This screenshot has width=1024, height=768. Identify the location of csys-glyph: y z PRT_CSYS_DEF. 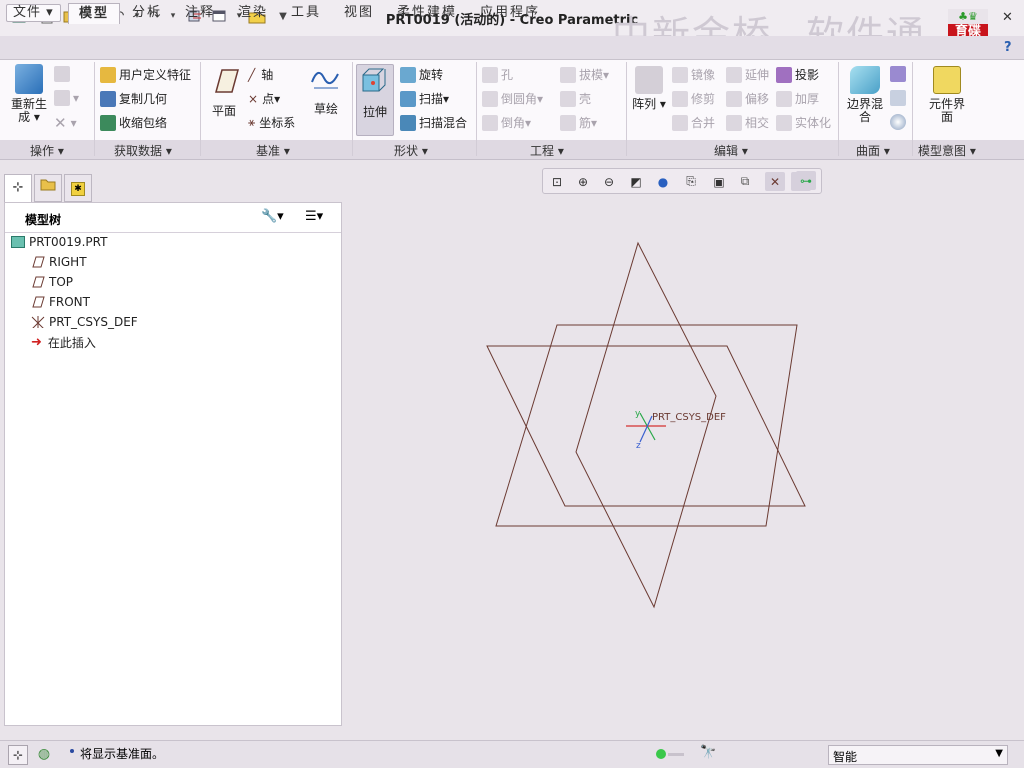
(676, 430).